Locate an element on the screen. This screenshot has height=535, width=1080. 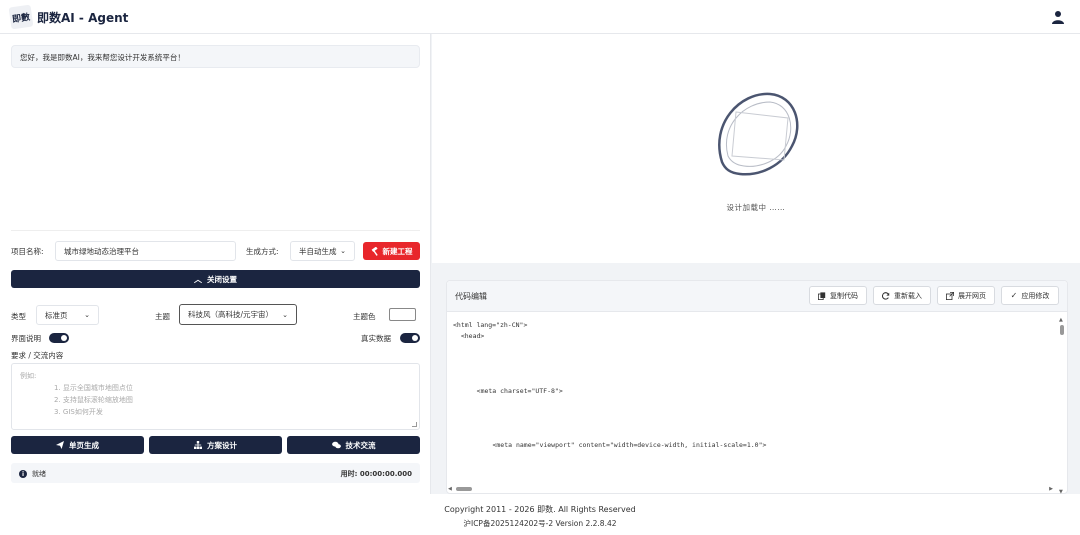
theme-color-label: 主题色 is located at coordinates (364, 316).